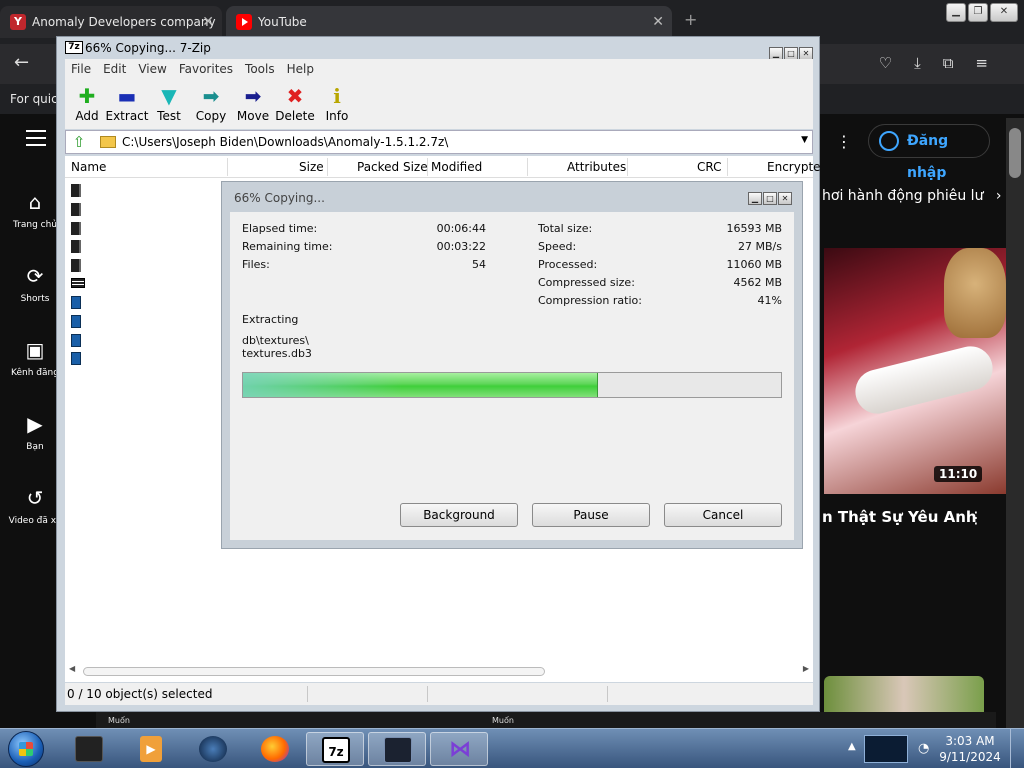  Describe the element at coordinates (337, 103) in the screenshot. I see `info-button: i Info` at that location.